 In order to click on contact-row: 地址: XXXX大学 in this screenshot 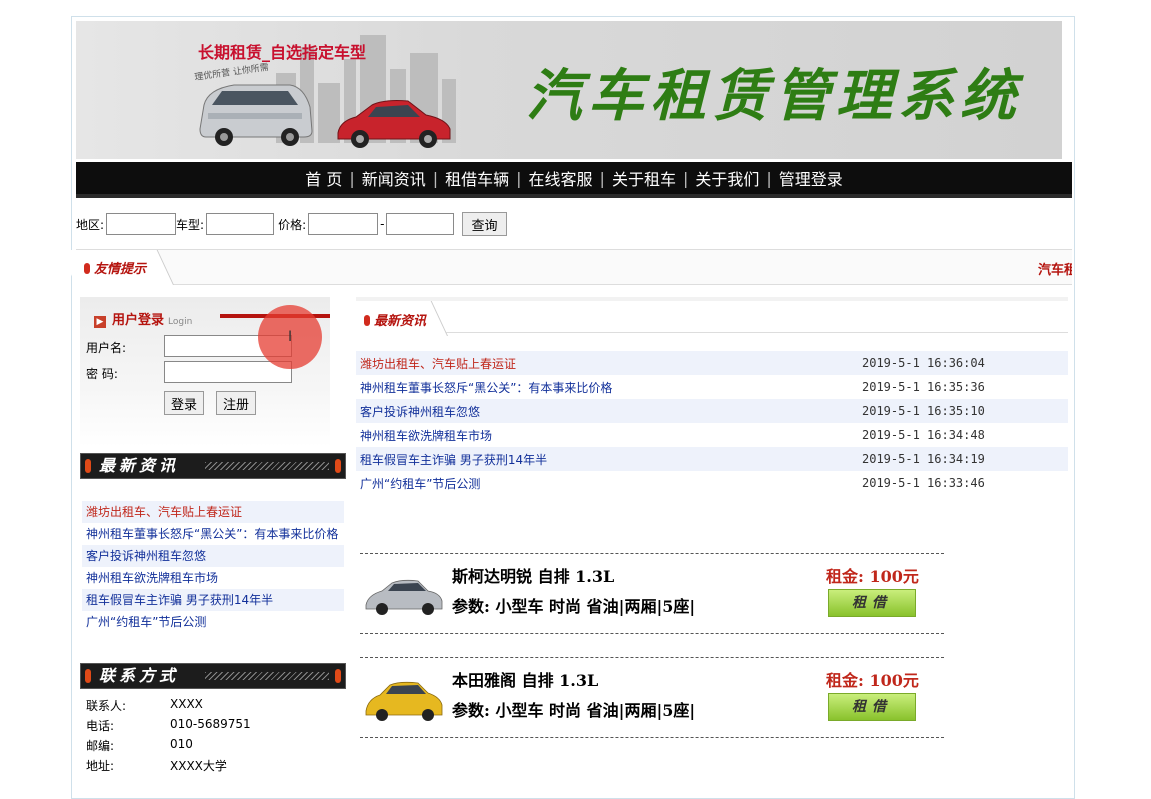, I will do `click(168, 767)`.